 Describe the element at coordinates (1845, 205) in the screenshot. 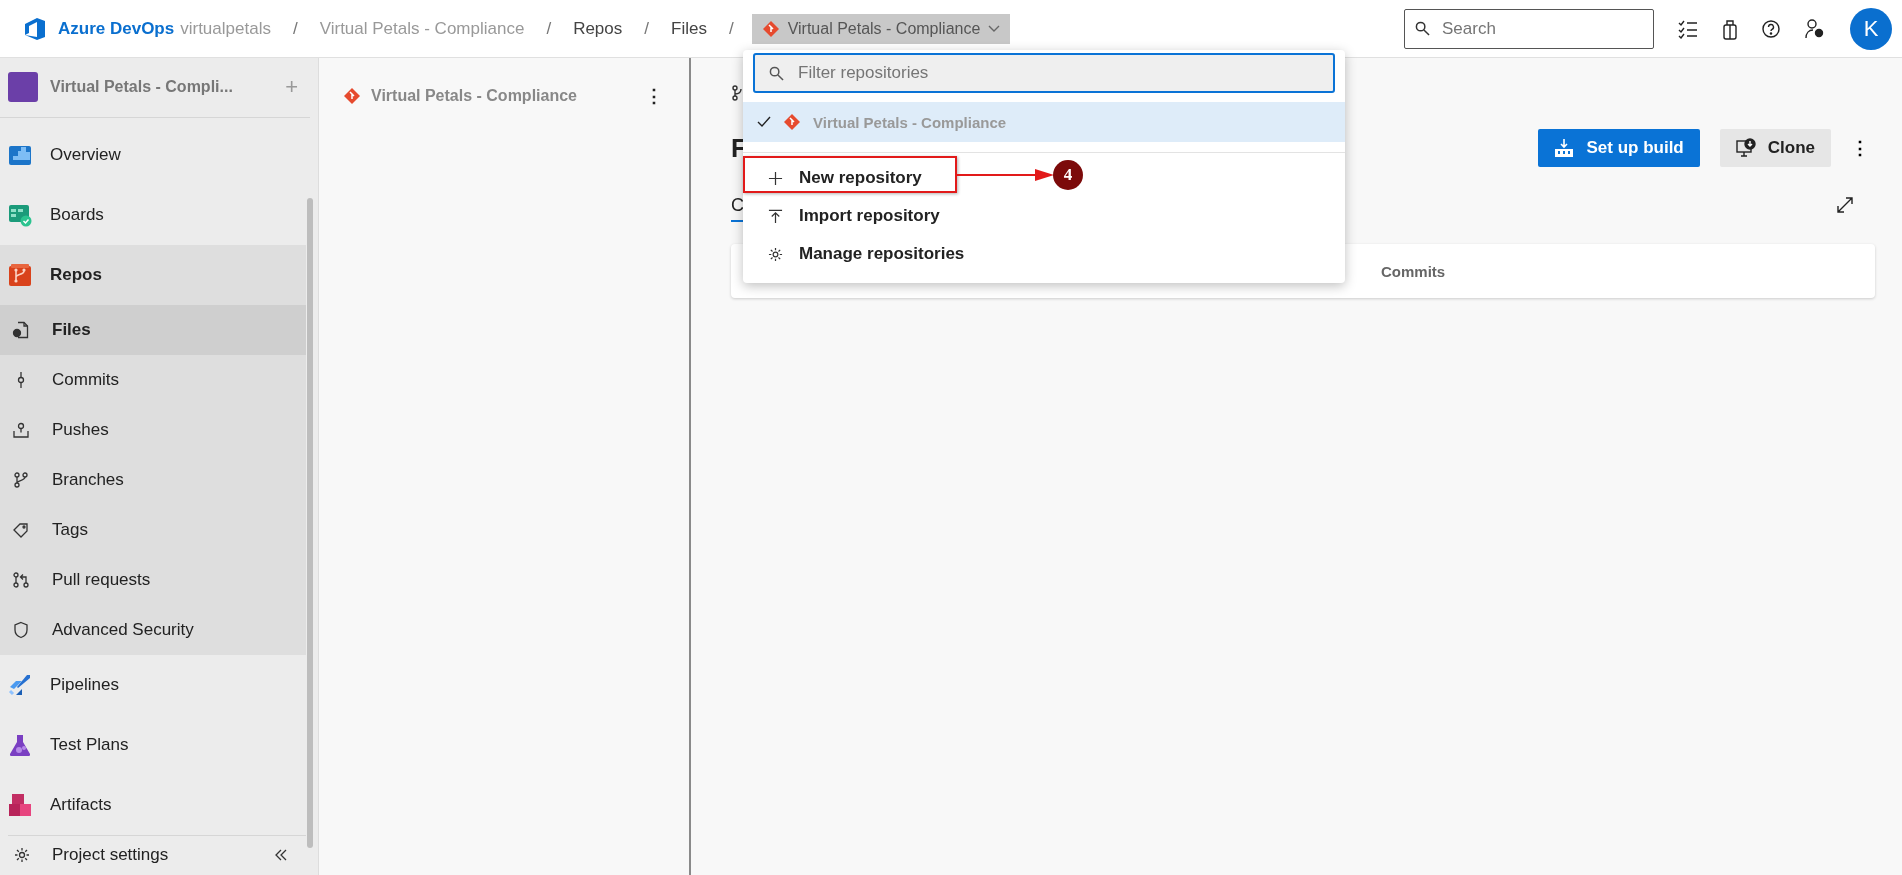

I see `expand-icon` at that location.